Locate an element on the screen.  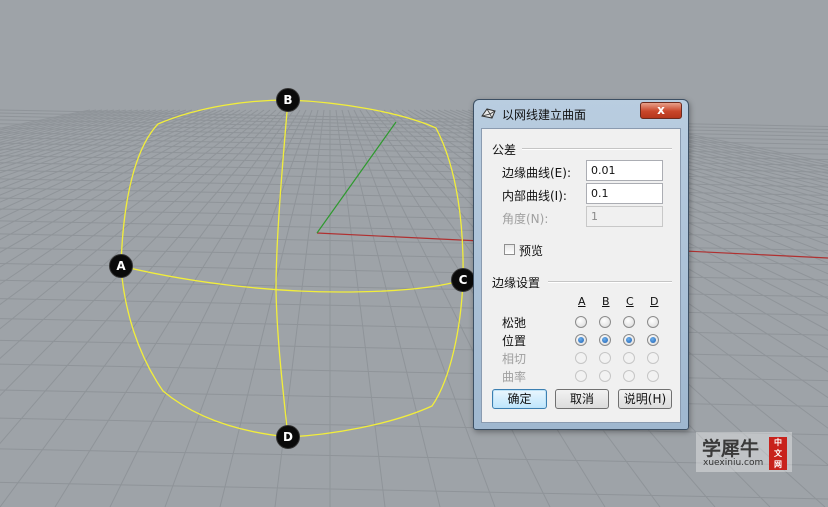
edge-row-label: 相切 is located at coordinates (514, 359).